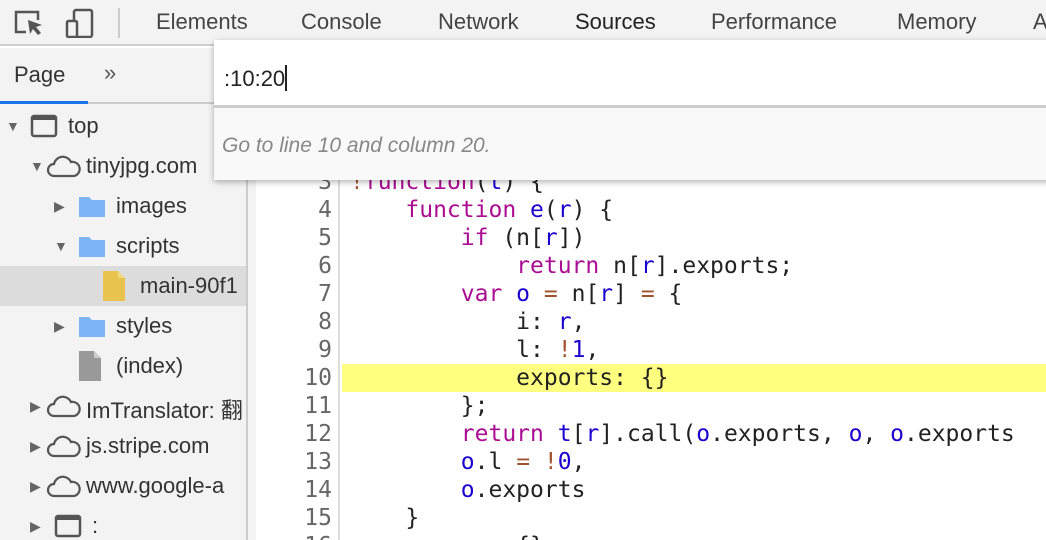 This screenshot has width=1046, height=540. What do you see at coordinates (694, 490) in the screenshot?
I see `code-text: o.exports` at bounding box center [694, 490].